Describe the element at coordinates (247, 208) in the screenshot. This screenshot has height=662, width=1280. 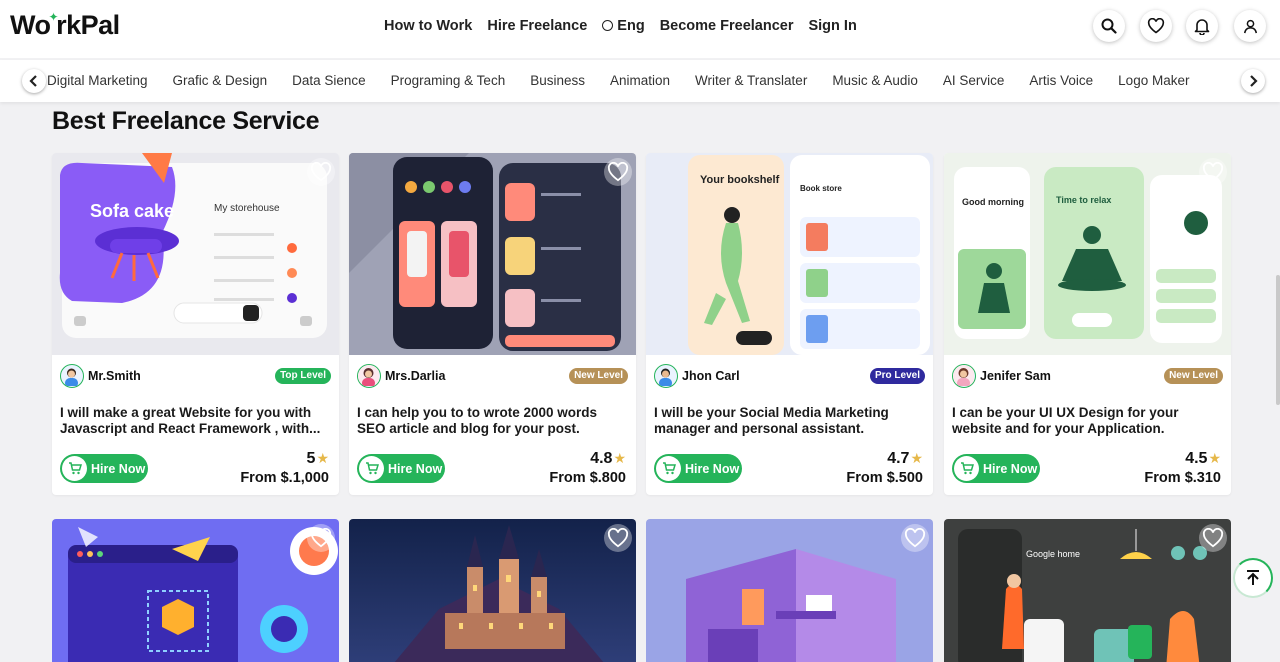
I see `thumb-subtitle: My storehouse` at that location.